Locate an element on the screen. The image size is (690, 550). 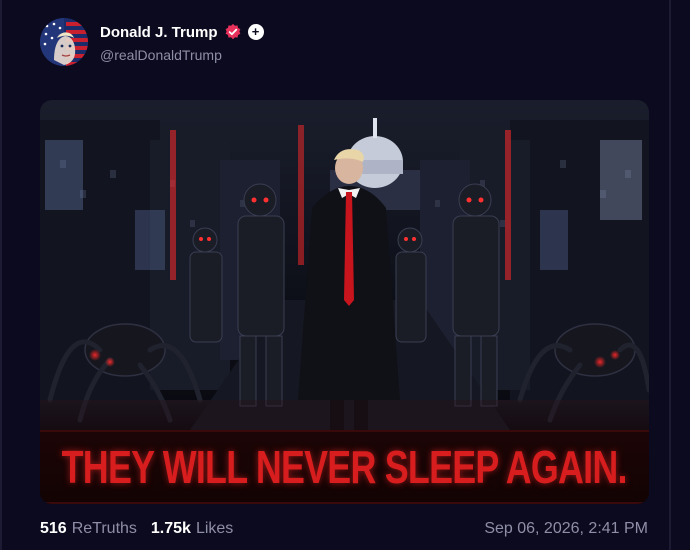
image-caption: THEY WILL NEVER SLEEP AGAIN. is located at coordinates (345, 467).